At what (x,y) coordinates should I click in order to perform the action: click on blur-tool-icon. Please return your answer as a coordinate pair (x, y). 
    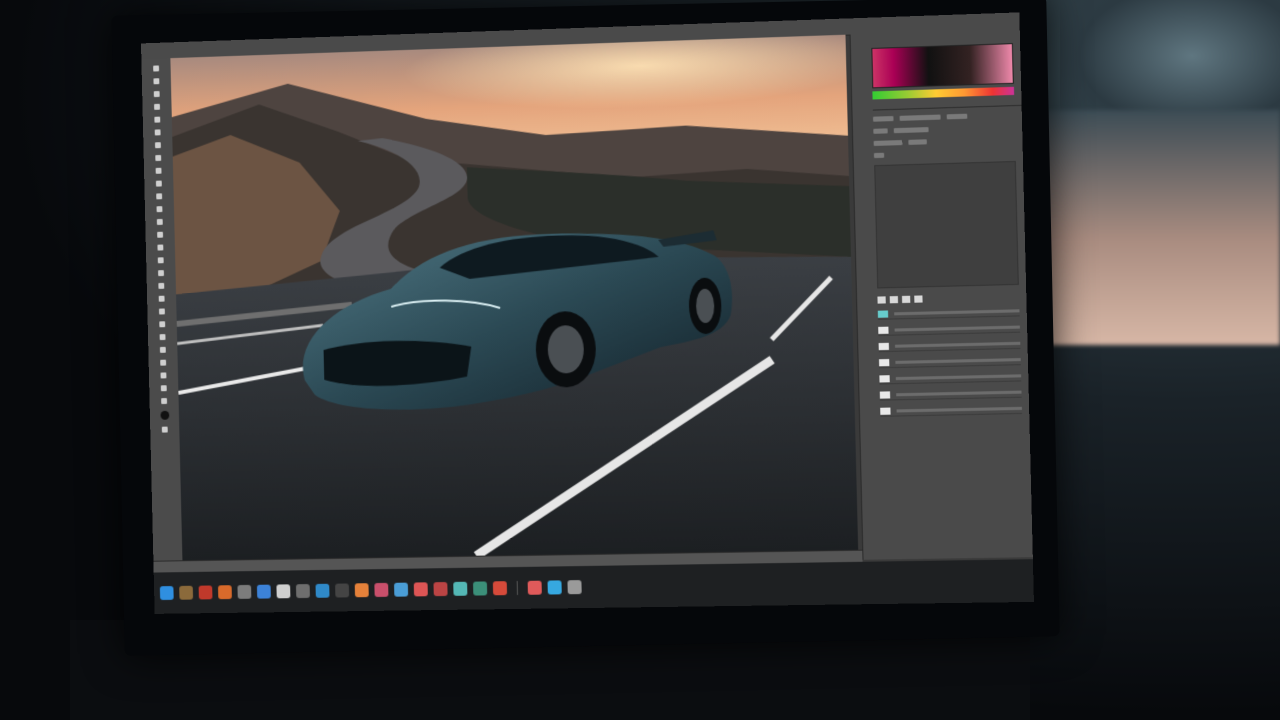
    Looking at the image, I should click on (159, 209).